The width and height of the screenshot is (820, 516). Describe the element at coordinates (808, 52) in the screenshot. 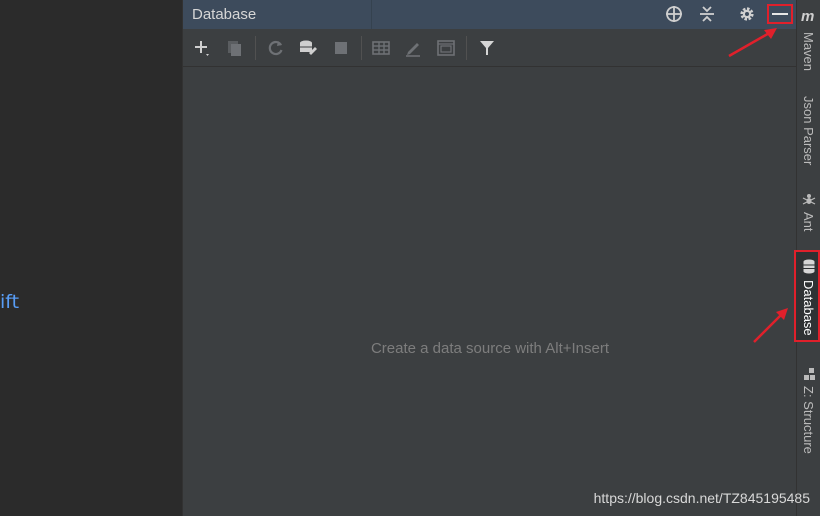

I see `stripe-label-maven: Maven` at that location.